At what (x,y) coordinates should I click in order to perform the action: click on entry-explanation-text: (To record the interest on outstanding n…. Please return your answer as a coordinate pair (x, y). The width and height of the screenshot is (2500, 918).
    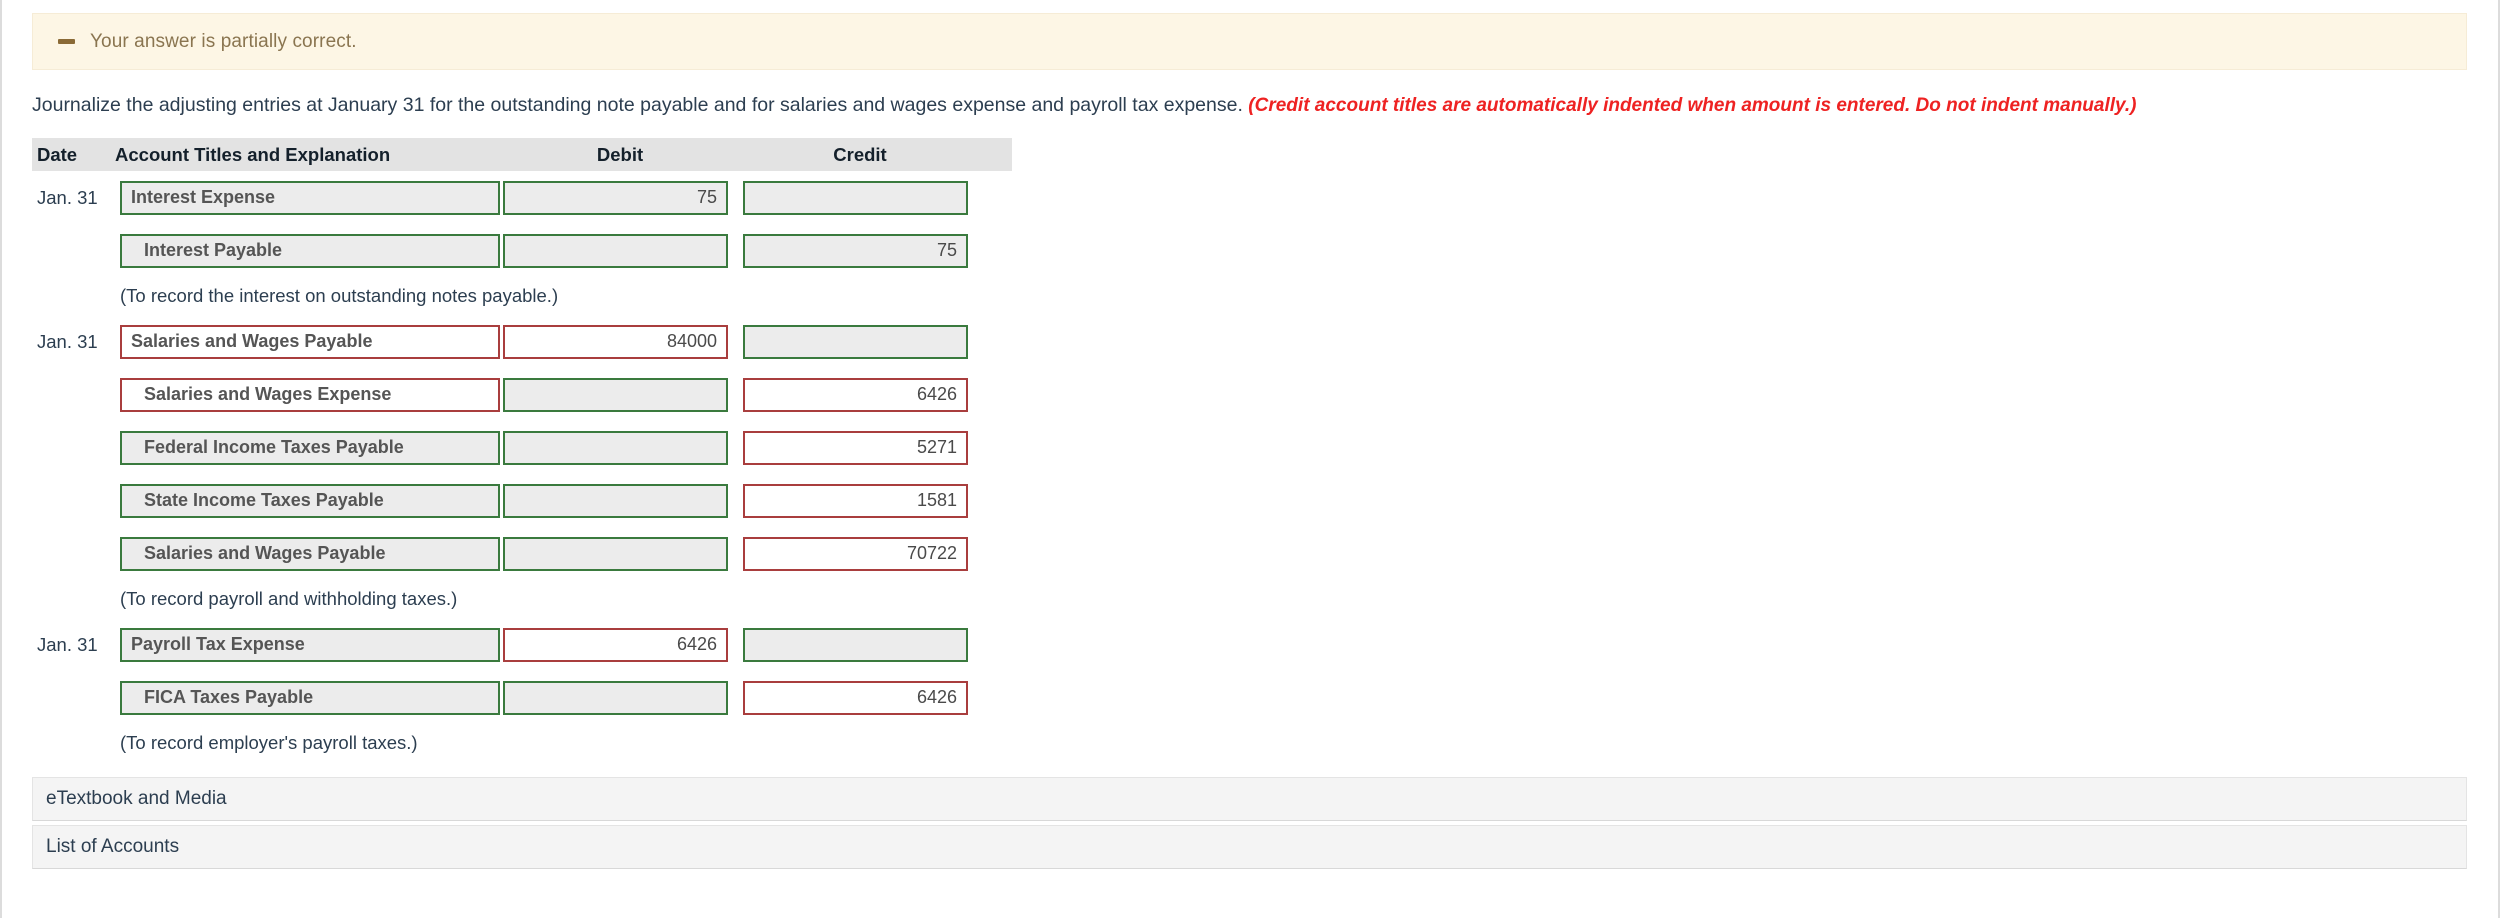
    Looking at the image, I should click on (339, 295).